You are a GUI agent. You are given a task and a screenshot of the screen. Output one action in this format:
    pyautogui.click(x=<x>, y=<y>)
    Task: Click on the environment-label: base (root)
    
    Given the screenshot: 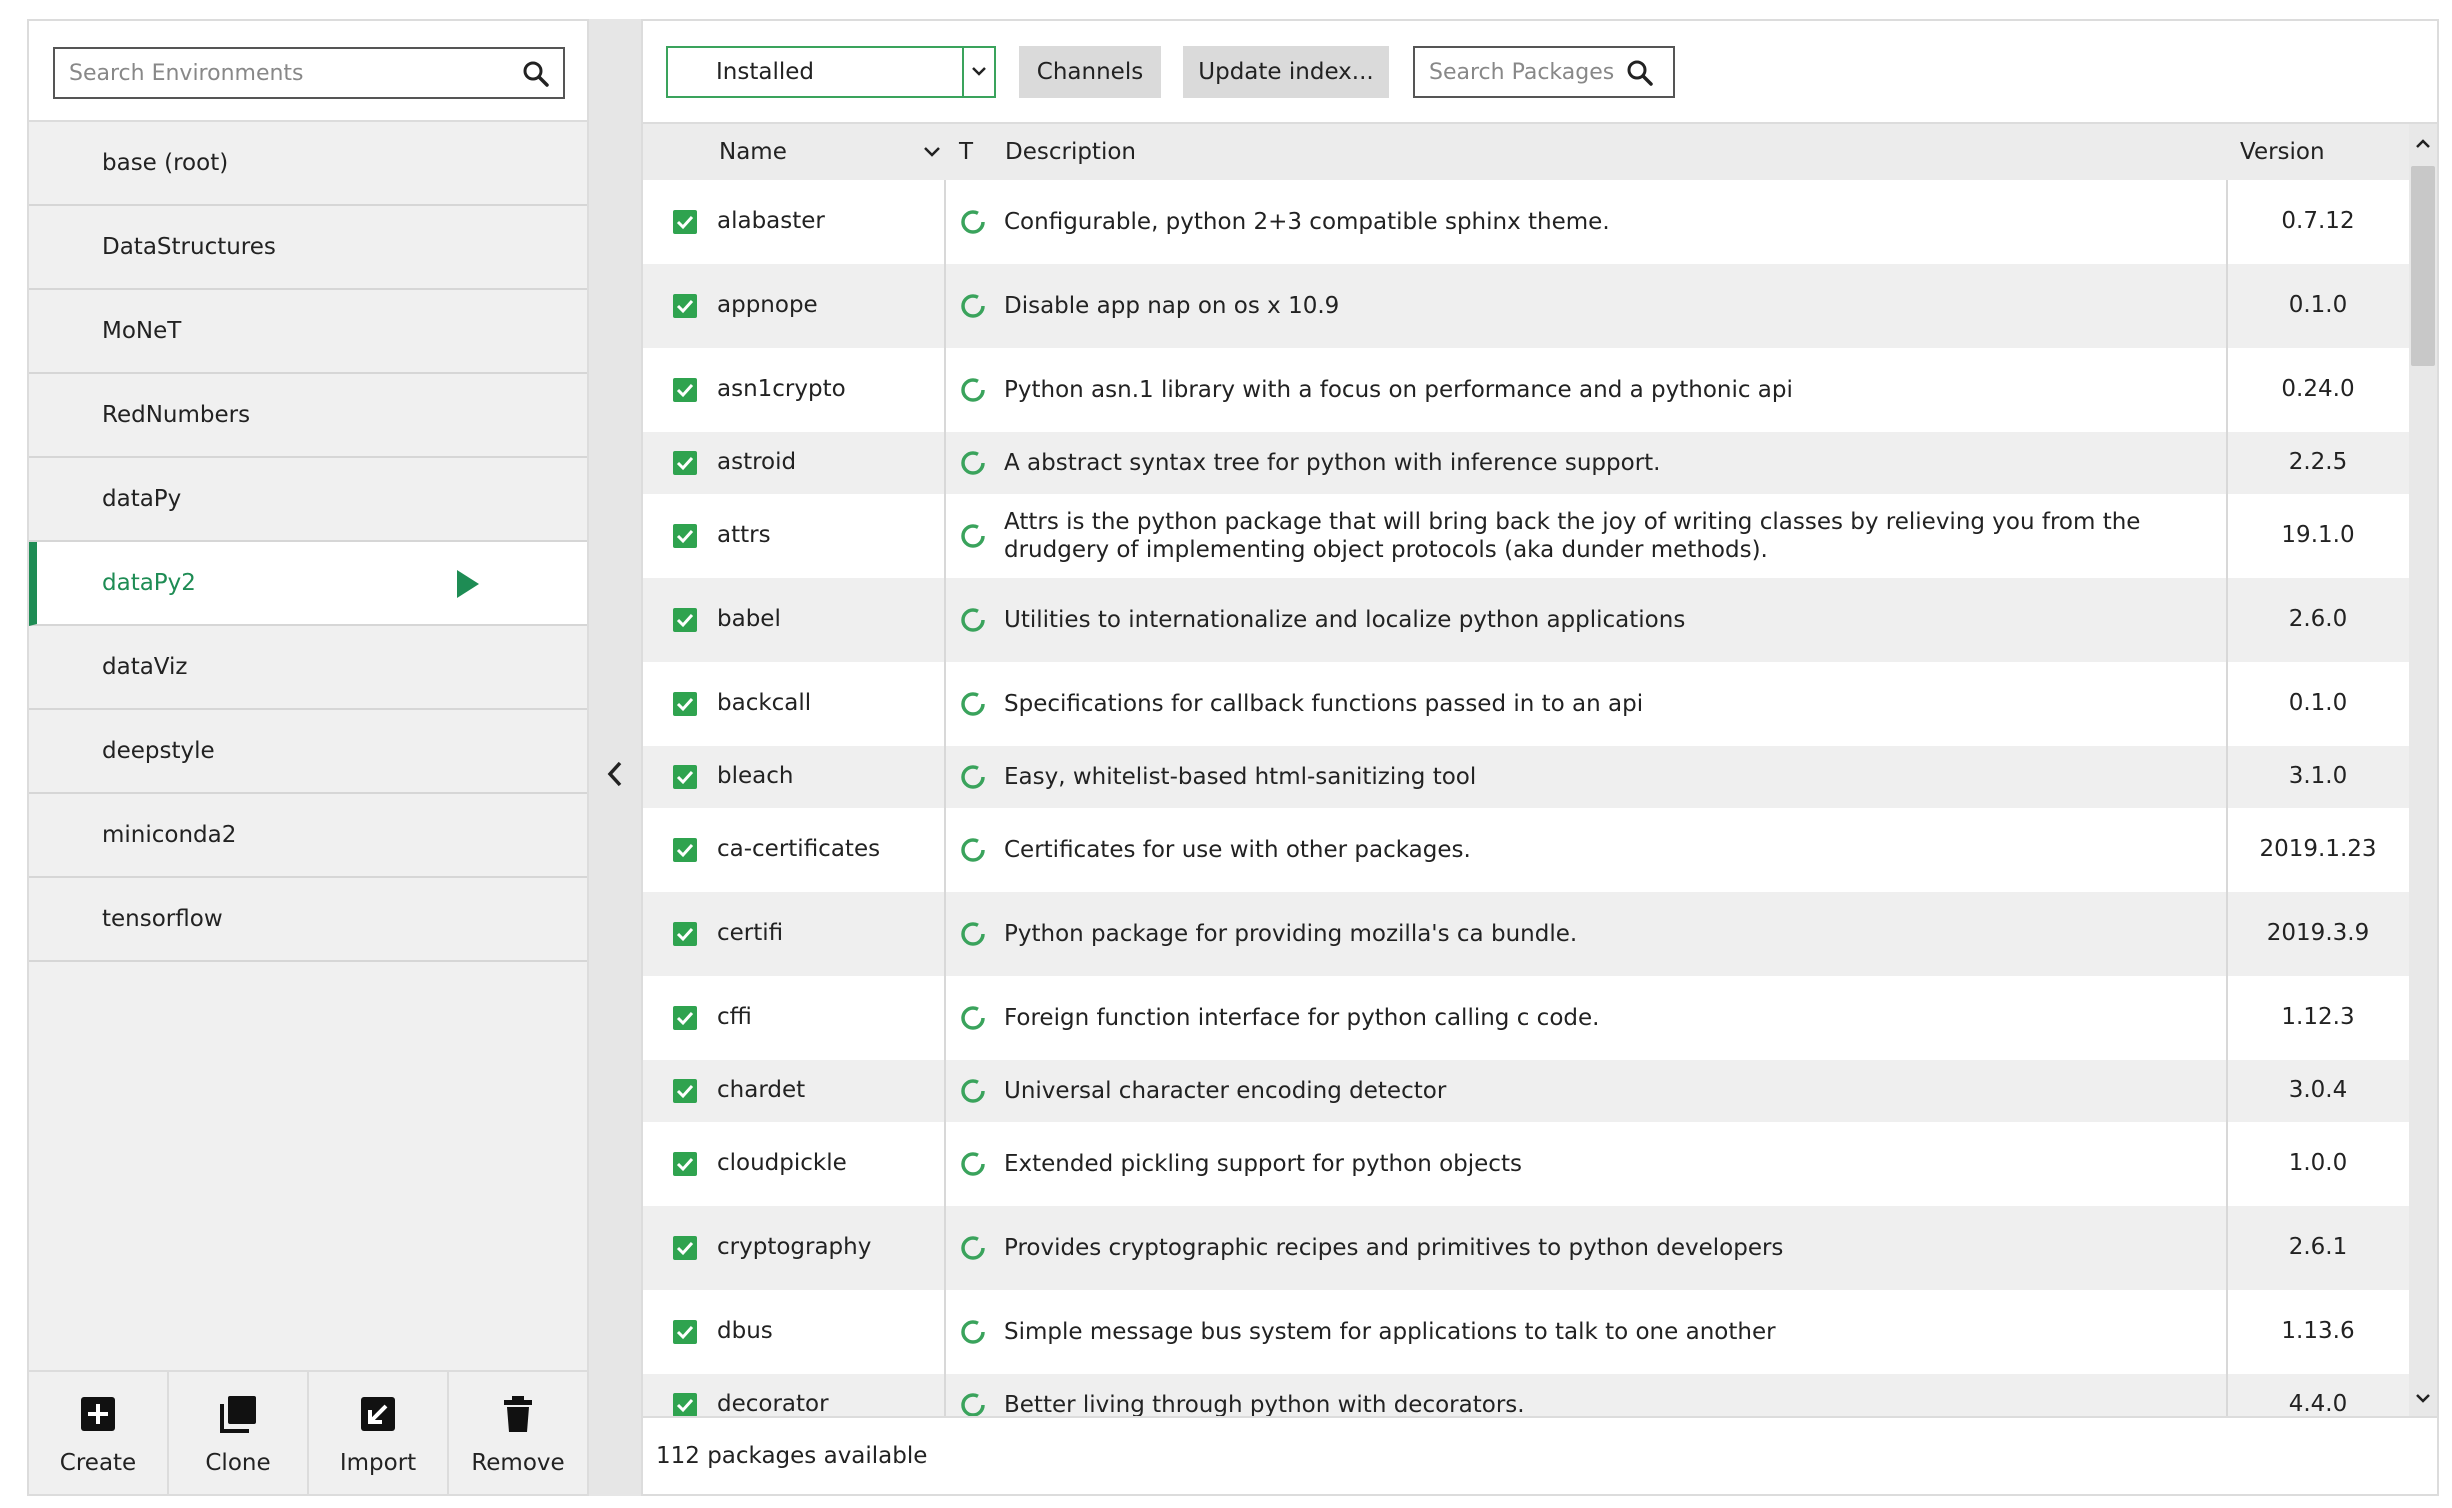 What is the action you would take?
    pyautogui.click(x=165, y=163)
    